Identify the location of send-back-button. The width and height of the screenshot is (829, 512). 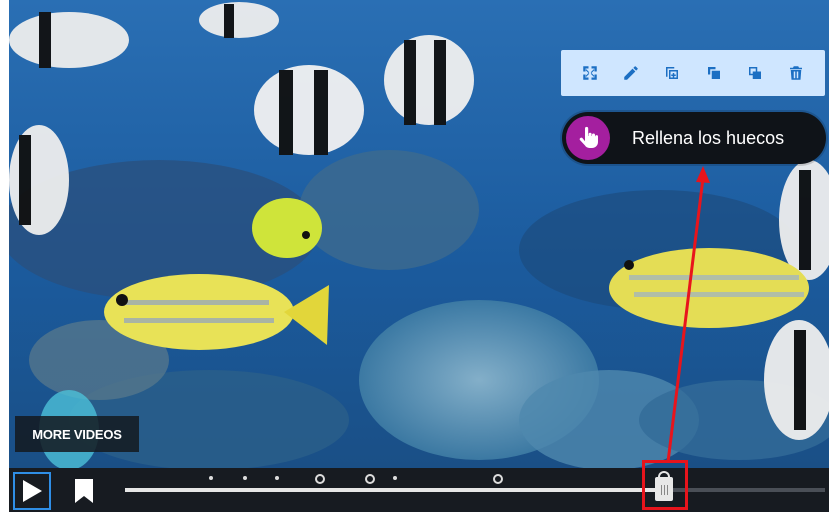
(755, 73).